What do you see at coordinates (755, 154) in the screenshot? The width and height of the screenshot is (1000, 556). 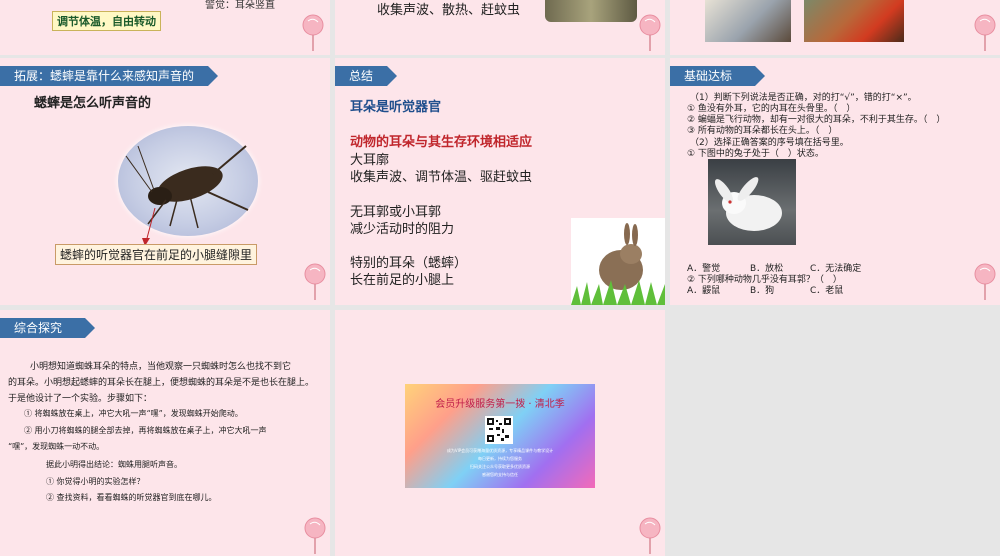 I see `question-line: ① 下图中的兔子处于（ ）状态。` at bounding box center [755, 154].